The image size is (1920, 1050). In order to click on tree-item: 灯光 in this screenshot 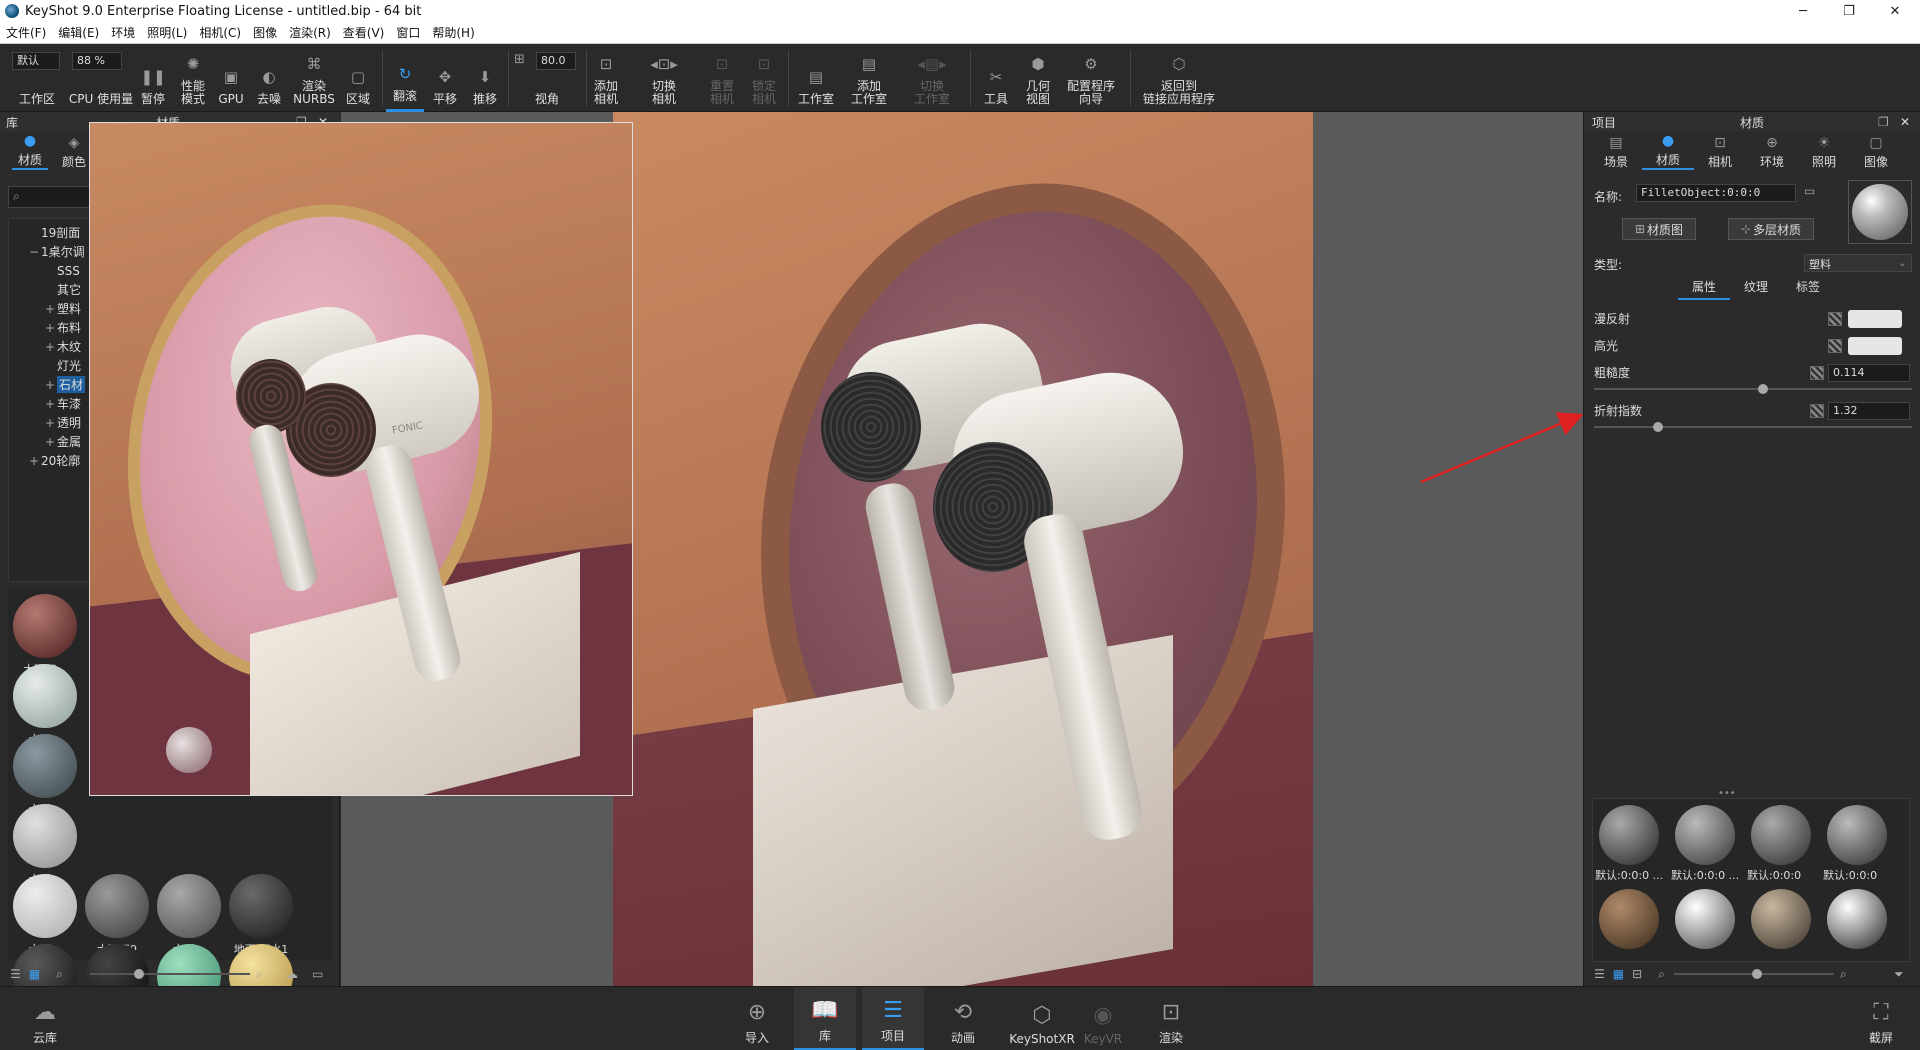, I will do `click(62, 365)`.